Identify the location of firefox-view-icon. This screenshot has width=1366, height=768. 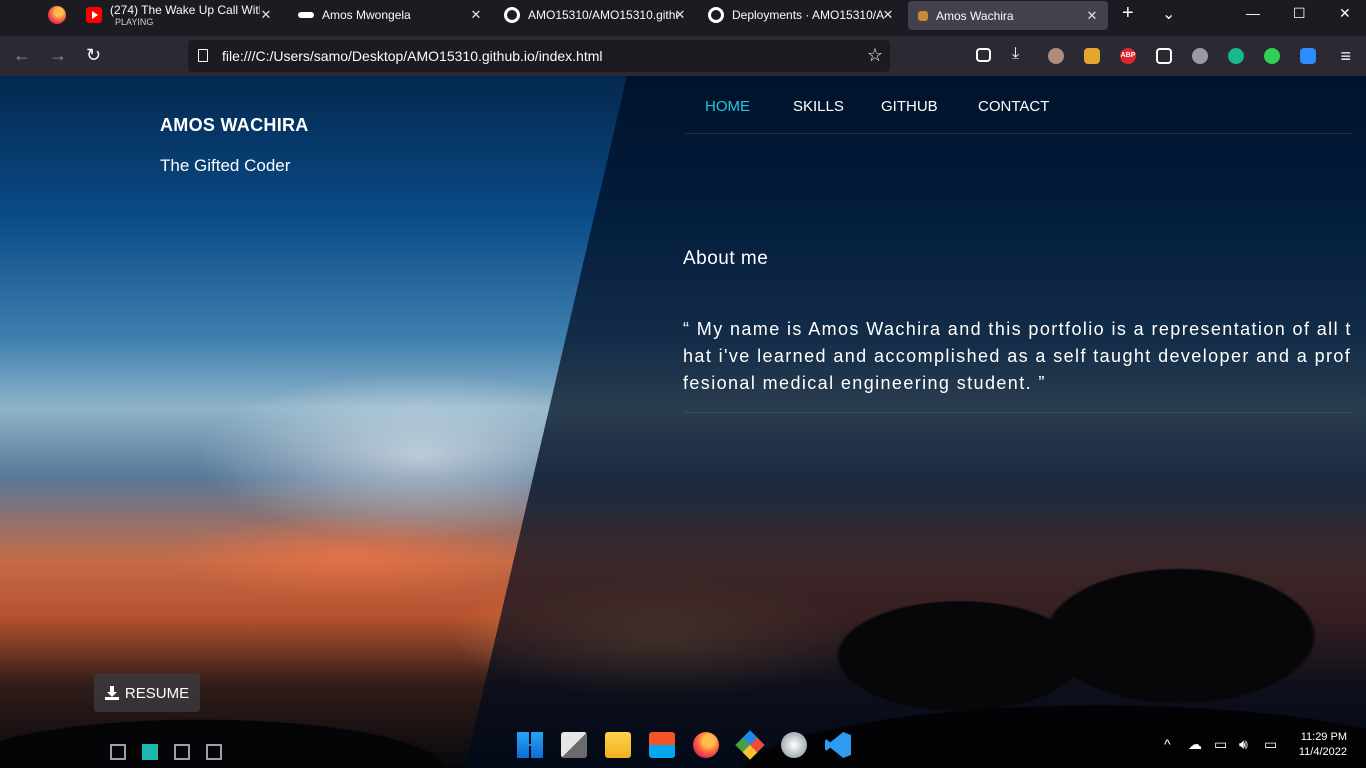
(57, 15).